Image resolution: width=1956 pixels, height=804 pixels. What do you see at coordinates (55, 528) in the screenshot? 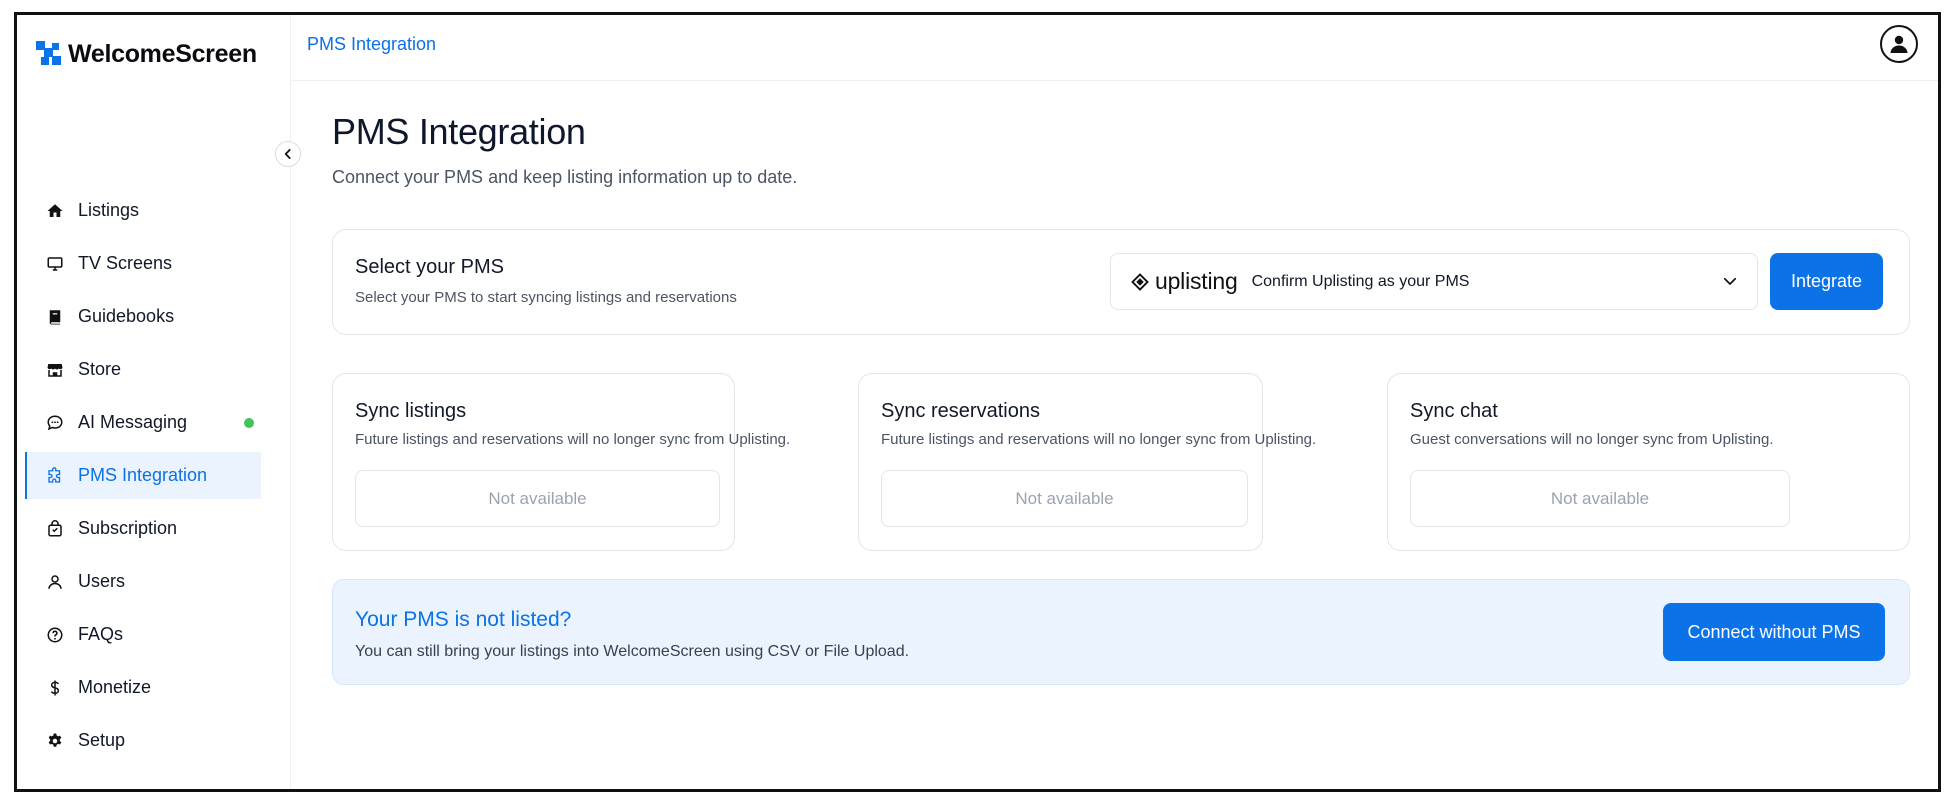
I see `bag-icon` at bounding box center [55, 528].